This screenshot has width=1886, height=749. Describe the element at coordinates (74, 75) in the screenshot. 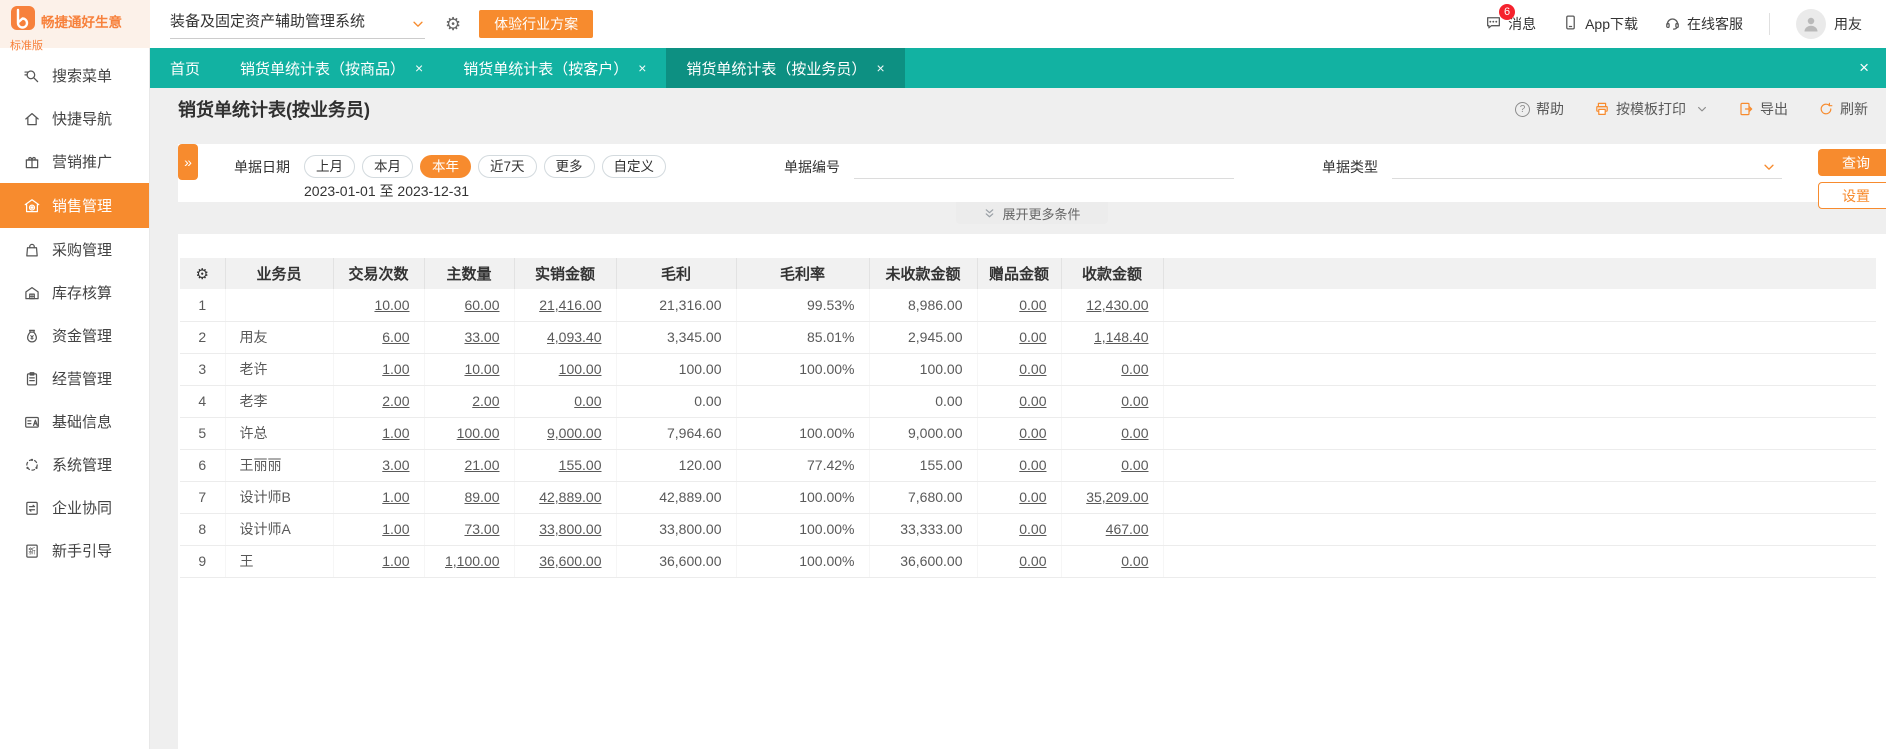

I see `sidebar-item-1: 搜索菜单` at that location.